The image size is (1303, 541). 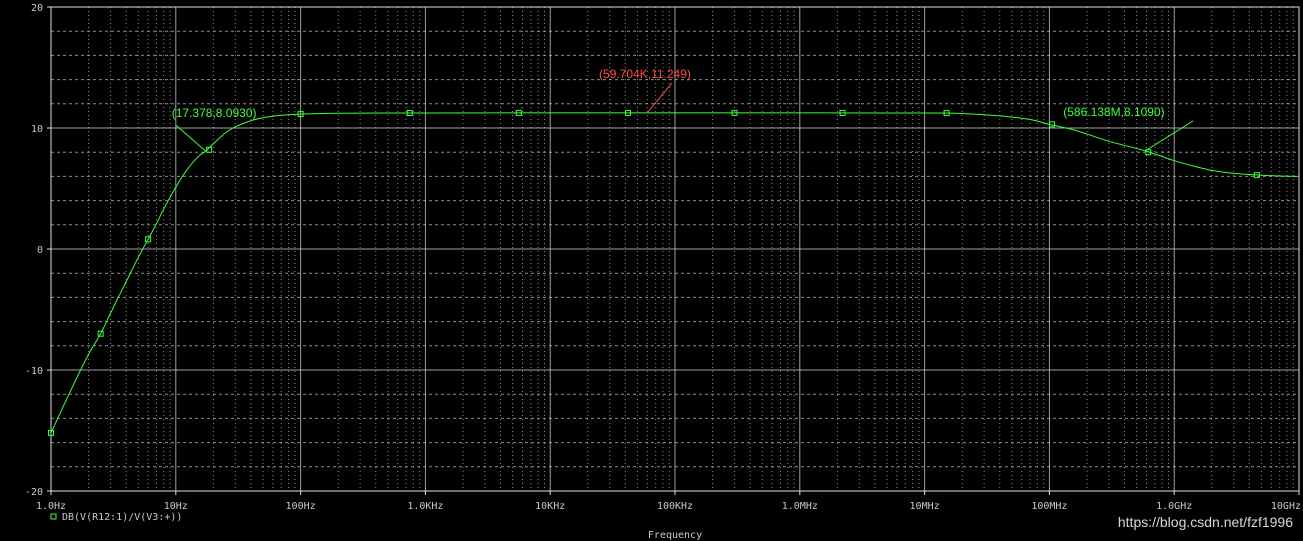 What do you see at coordinates (176, 506) in the screenshot?
I see `x-tick-label: 10Hz` at bounding box center [176, 506].